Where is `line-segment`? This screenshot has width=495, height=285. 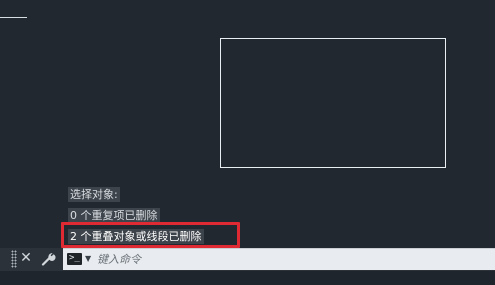 line-segment is located at coordinates (13, 17).